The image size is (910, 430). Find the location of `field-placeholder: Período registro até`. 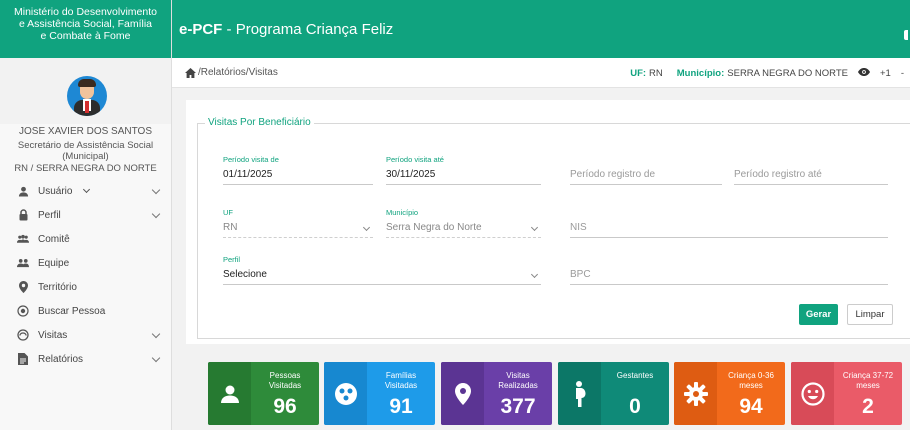

field-placeholder: Período registro até is located at coordinates (778, 174).